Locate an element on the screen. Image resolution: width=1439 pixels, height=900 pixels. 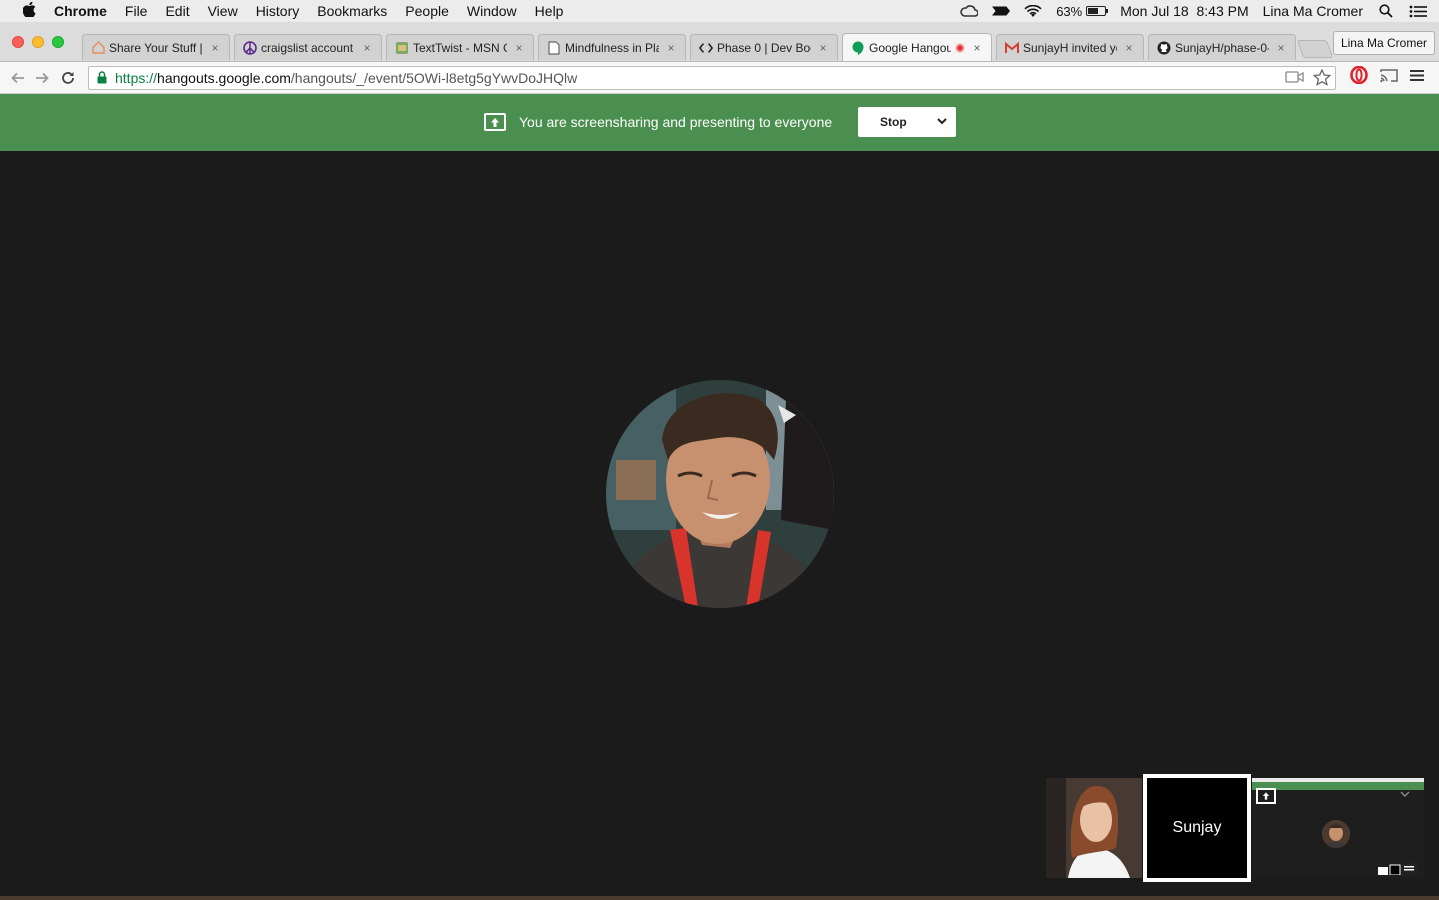
tab-label: TextTwist - MSN G is located at coordinates (460, 47).